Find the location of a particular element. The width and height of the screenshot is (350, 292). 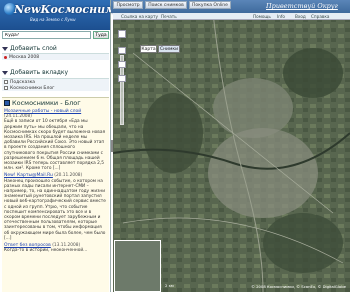

layer-item-label: Москва 2008 is located at coordinates (24, 57).